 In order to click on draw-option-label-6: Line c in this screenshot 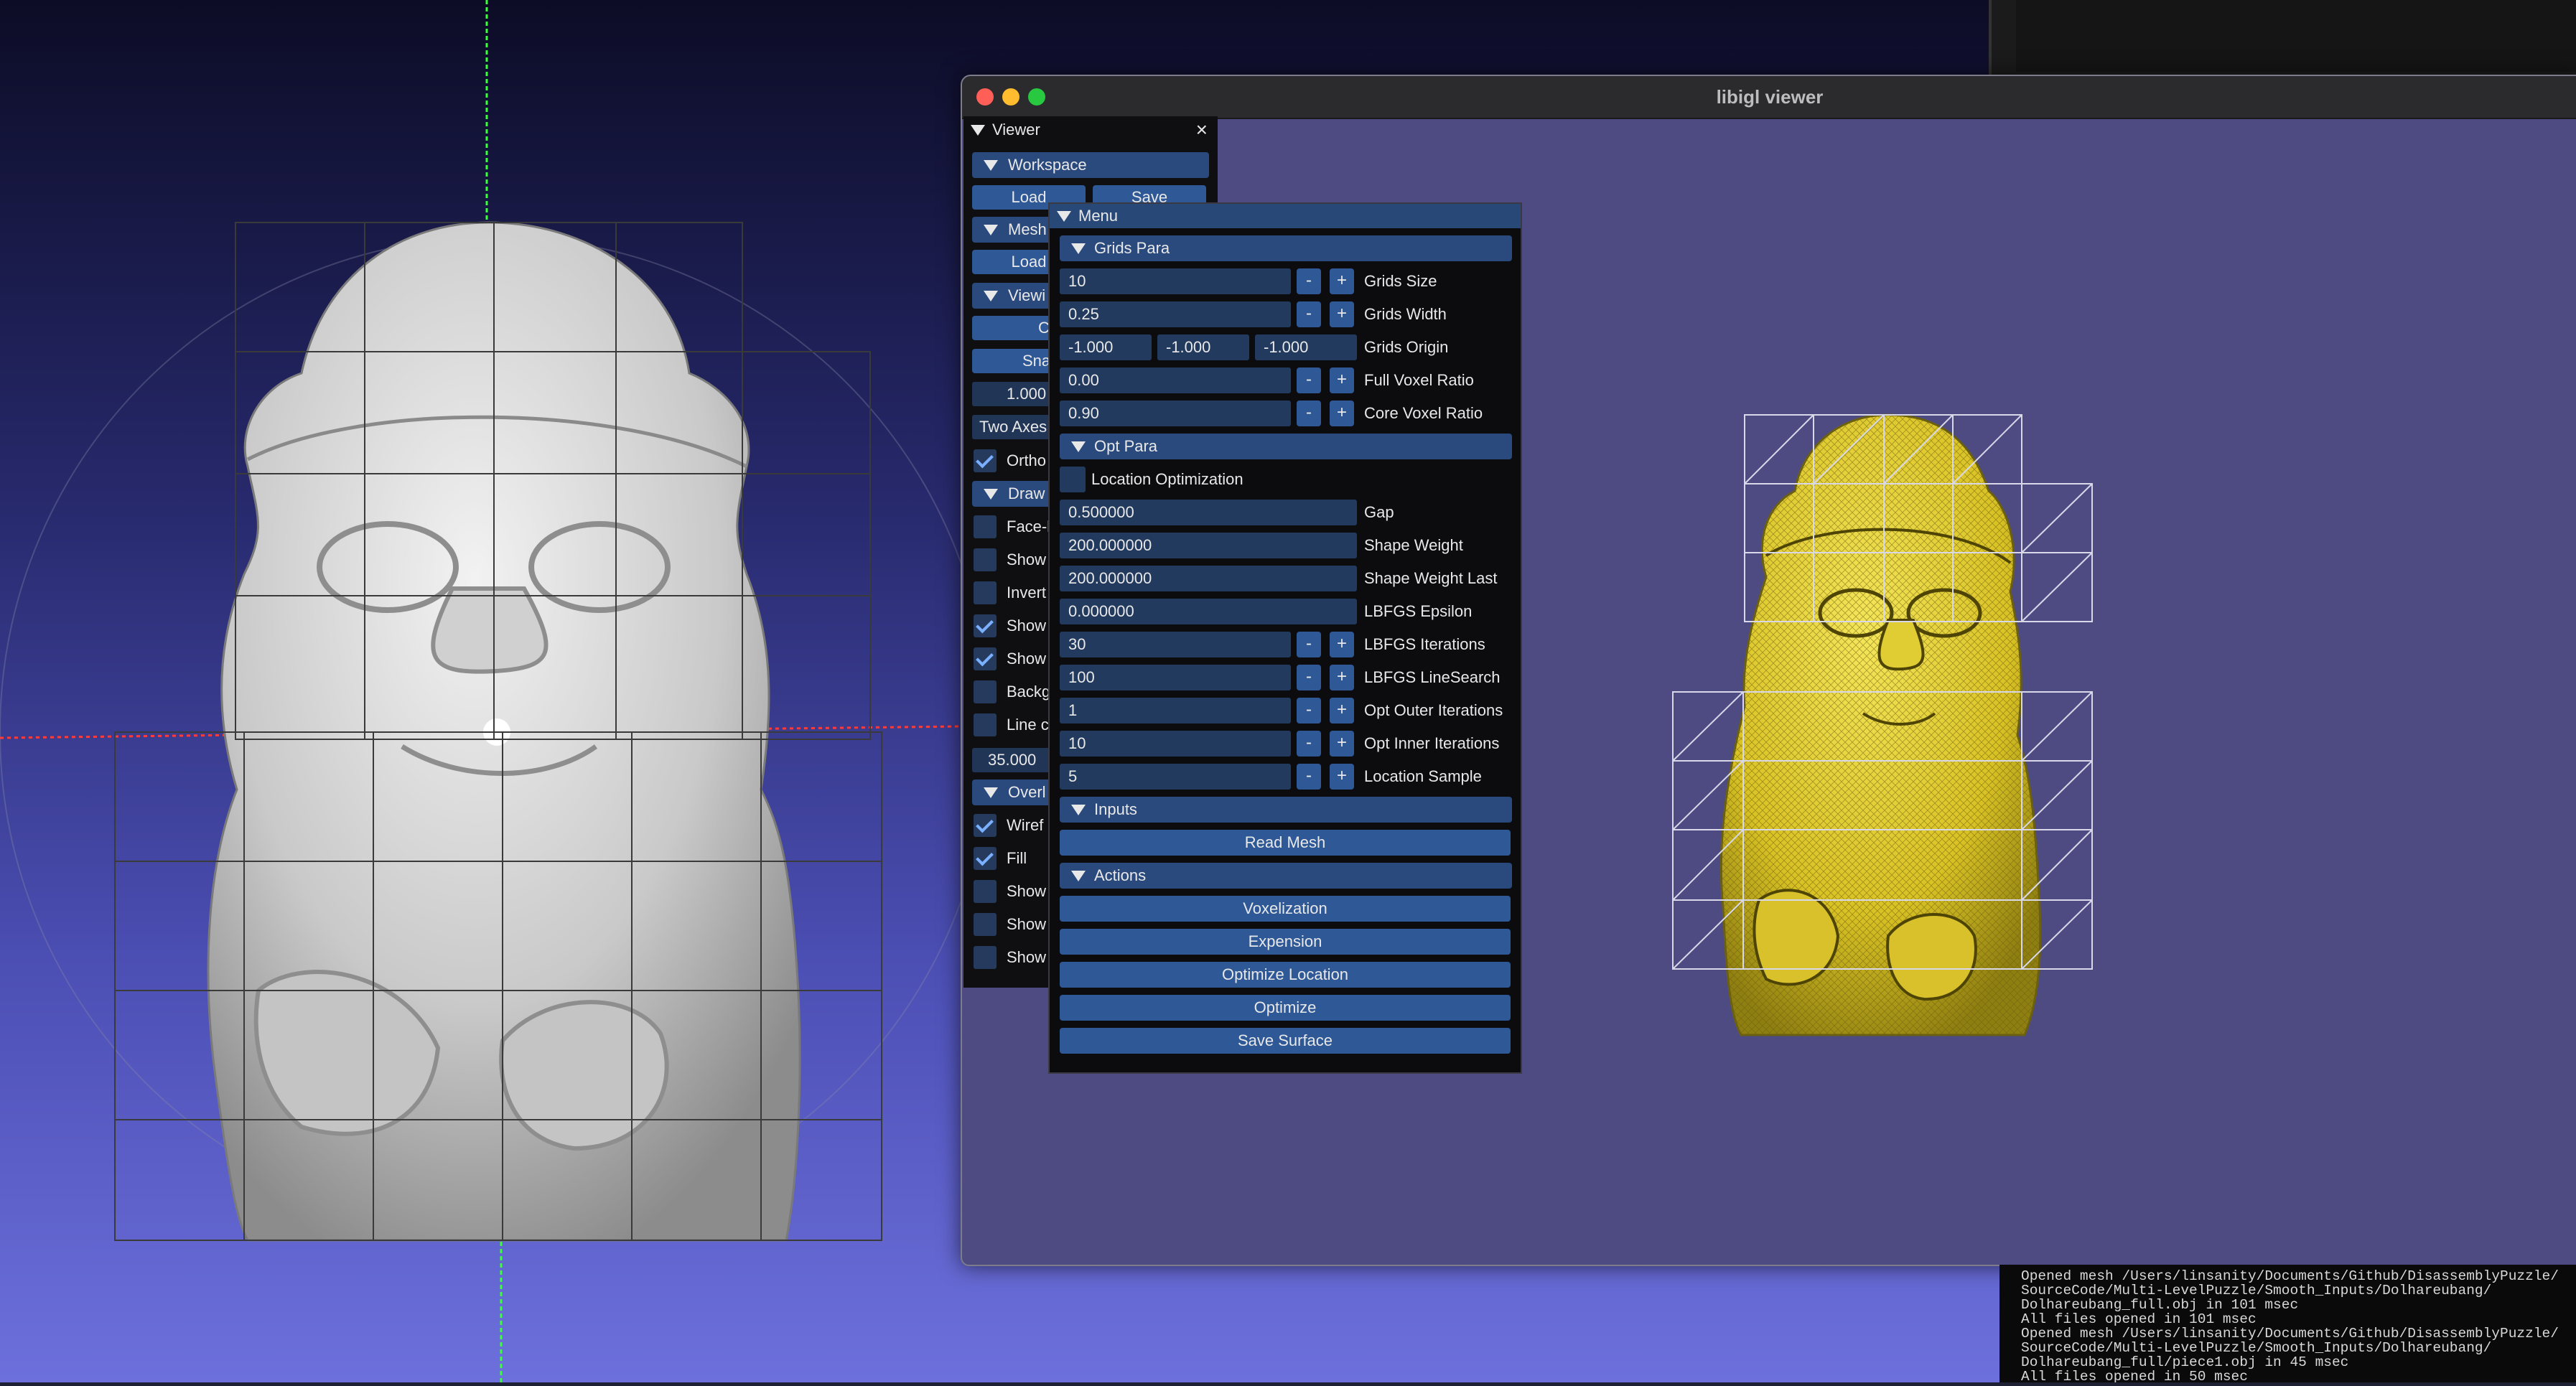, I will do `click(1028, 725)`.